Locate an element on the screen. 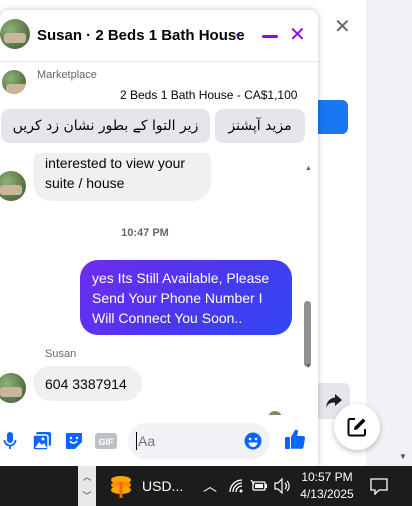  chevron-down-icon: ﹀ is located at coordinates (87, 497).